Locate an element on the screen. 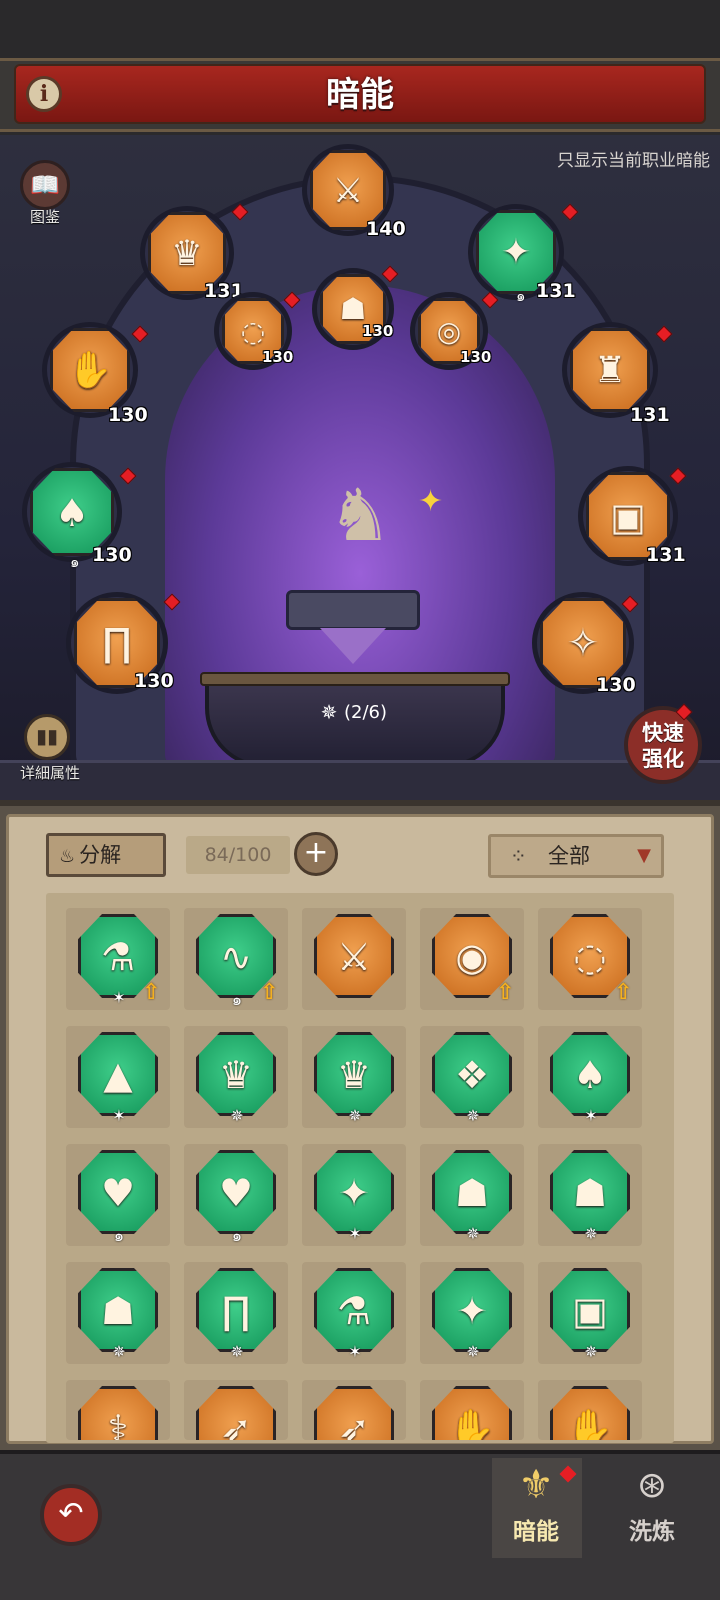 The width and height of the screenshot is (720, 1600). chevron-down-icon: ▼ is located at coordinates (644, 856).